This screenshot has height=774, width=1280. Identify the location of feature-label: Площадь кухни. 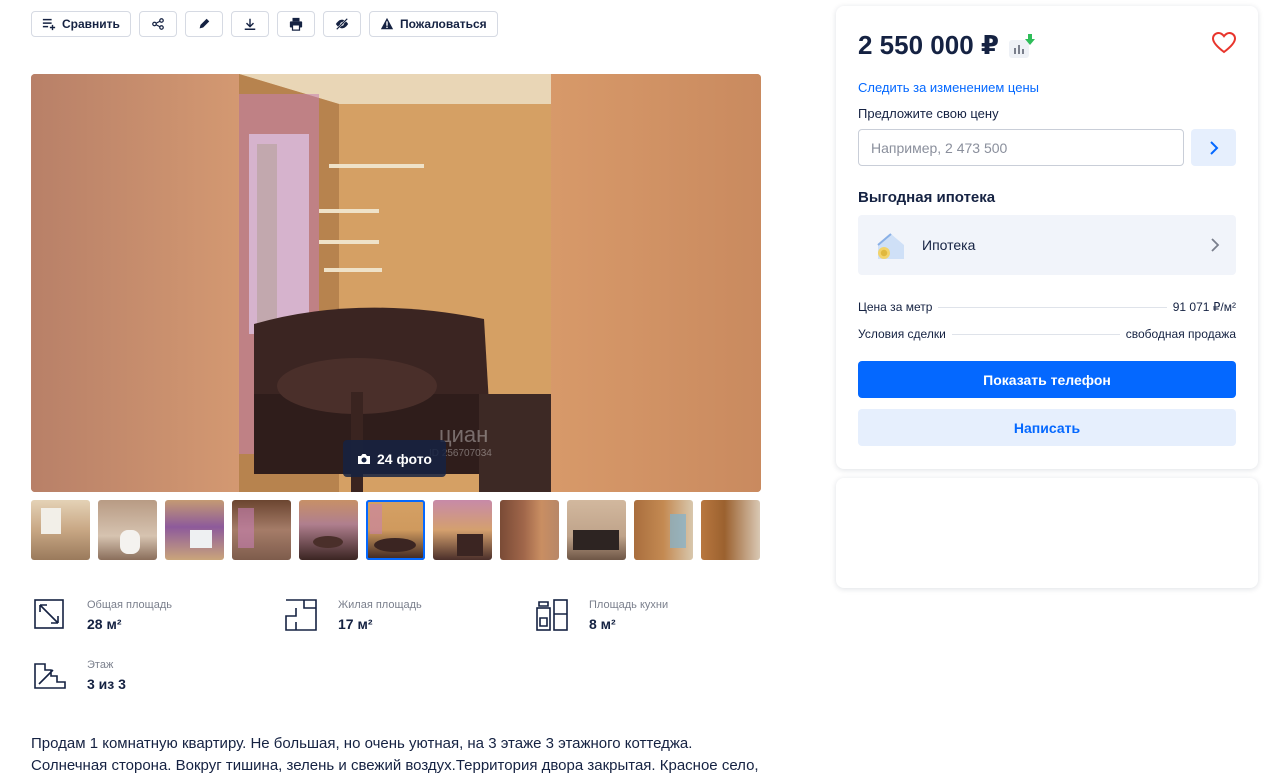
(629, 605).